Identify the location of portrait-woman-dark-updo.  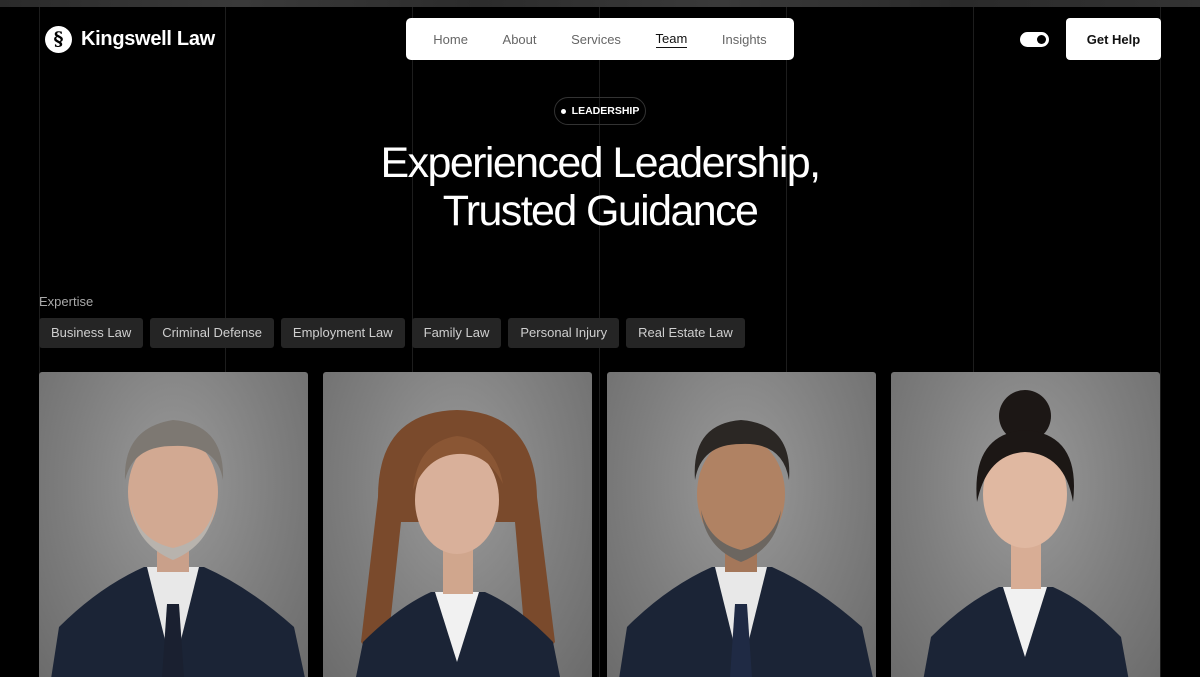
(1026, 533).